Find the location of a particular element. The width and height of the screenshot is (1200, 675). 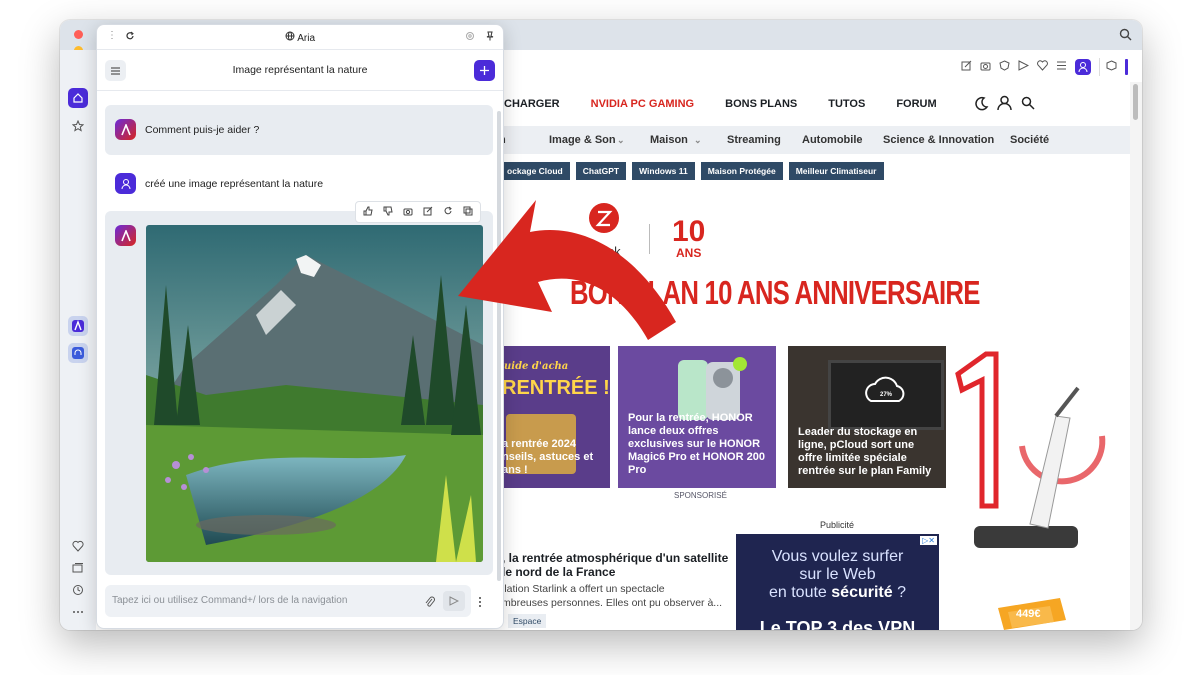

sponsored-label: SPONSORISÉ is located at coordinates (700, 495).